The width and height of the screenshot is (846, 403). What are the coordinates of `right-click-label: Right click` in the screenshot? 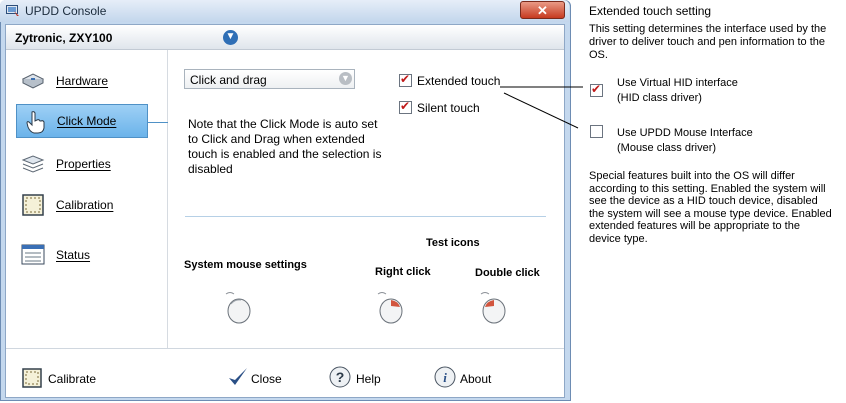 It's located at (403, 272).